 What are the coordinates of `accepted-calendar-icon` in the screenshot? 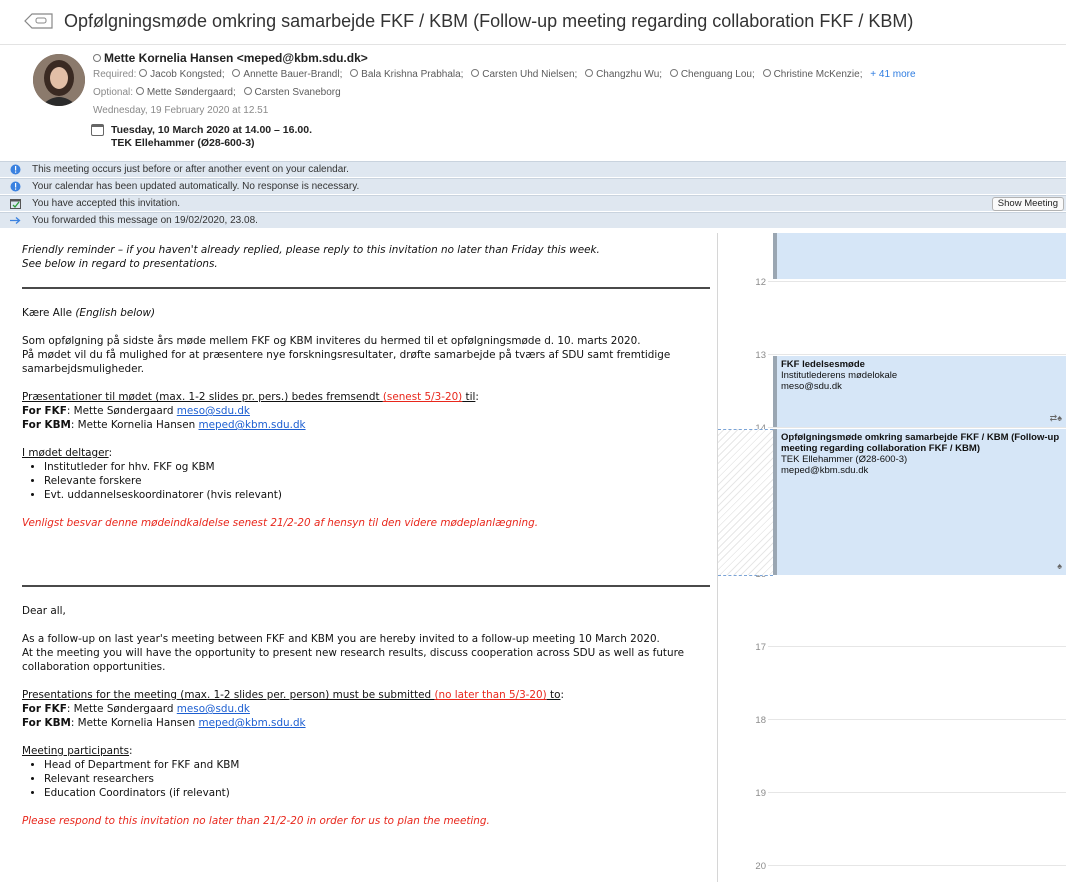 It's located at (15, 204).